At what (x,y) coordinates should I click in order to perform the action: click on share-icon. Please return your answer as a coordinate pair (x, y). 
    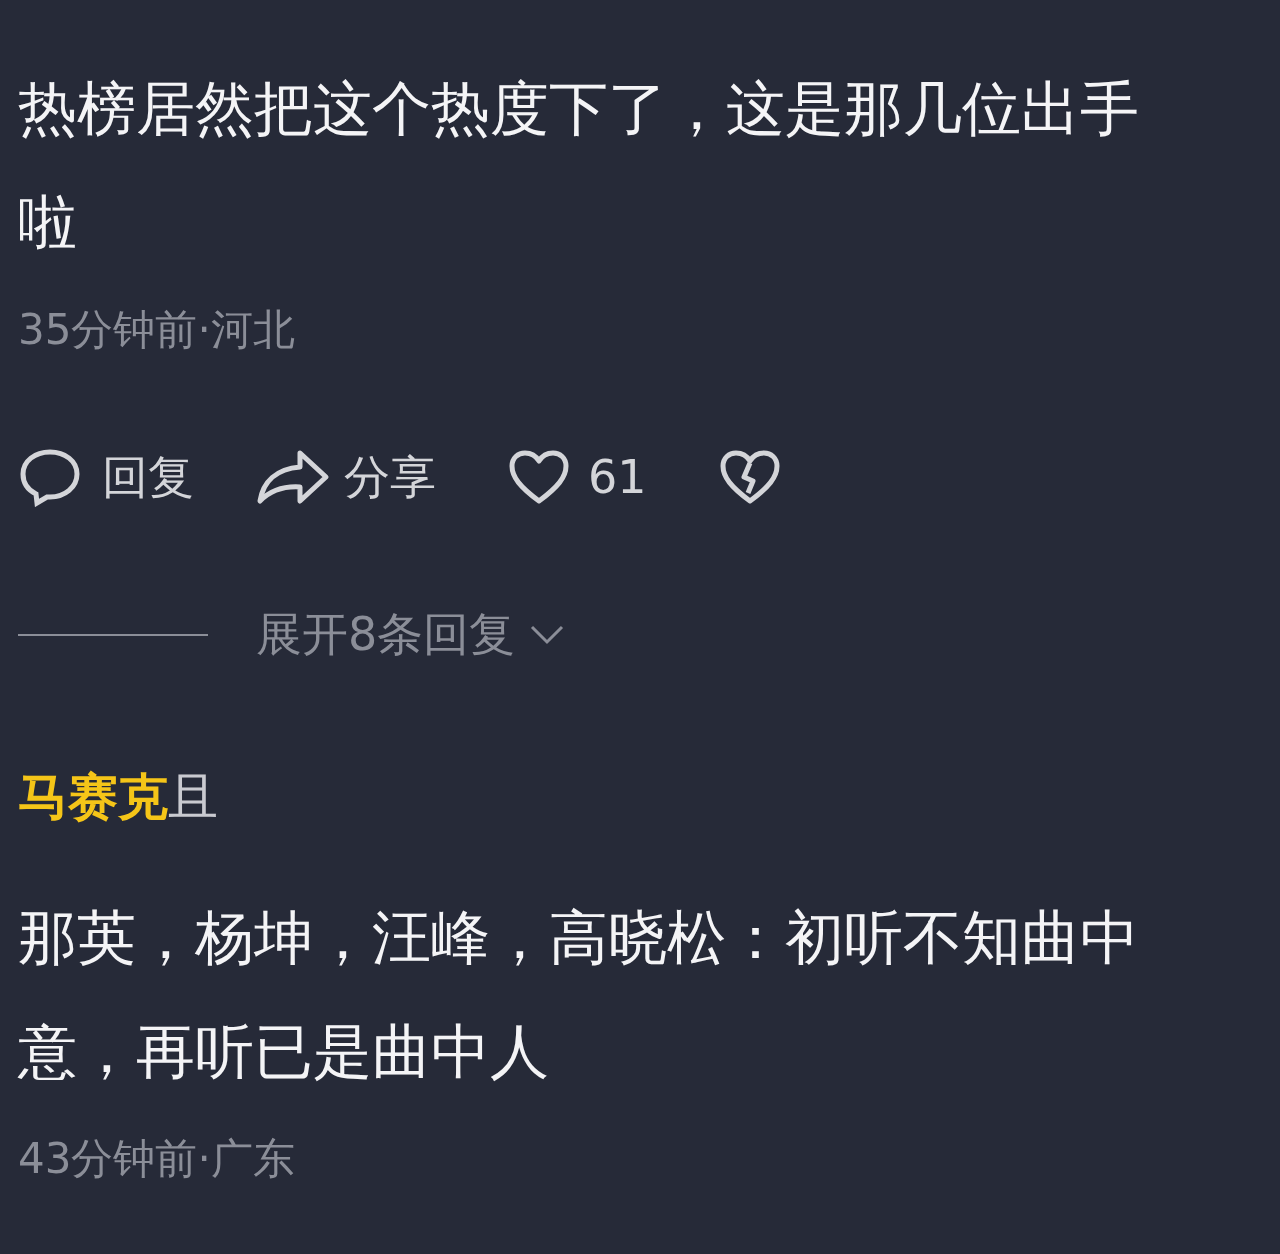
    Looking at the image, I should click on (293, 477).